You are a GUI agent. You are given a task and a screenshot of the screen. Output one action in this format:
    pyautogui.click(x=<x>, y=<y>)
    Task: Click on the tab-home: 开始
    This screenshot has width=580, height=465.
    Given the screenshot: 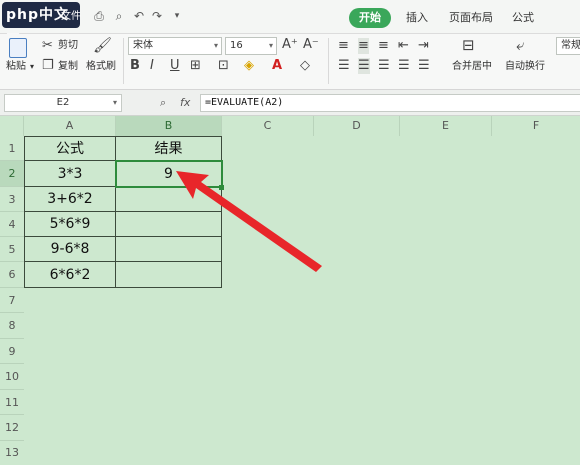 What is the action you would take?
    pyautogui.click(x=370, y=18)
    